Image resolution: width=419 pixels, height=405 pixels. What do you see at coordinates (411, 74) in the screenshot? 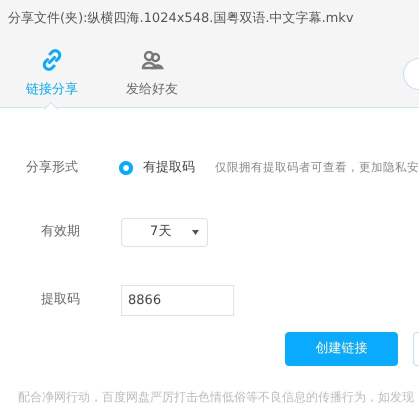
I see `side-button` at bounding box center [411, 74].